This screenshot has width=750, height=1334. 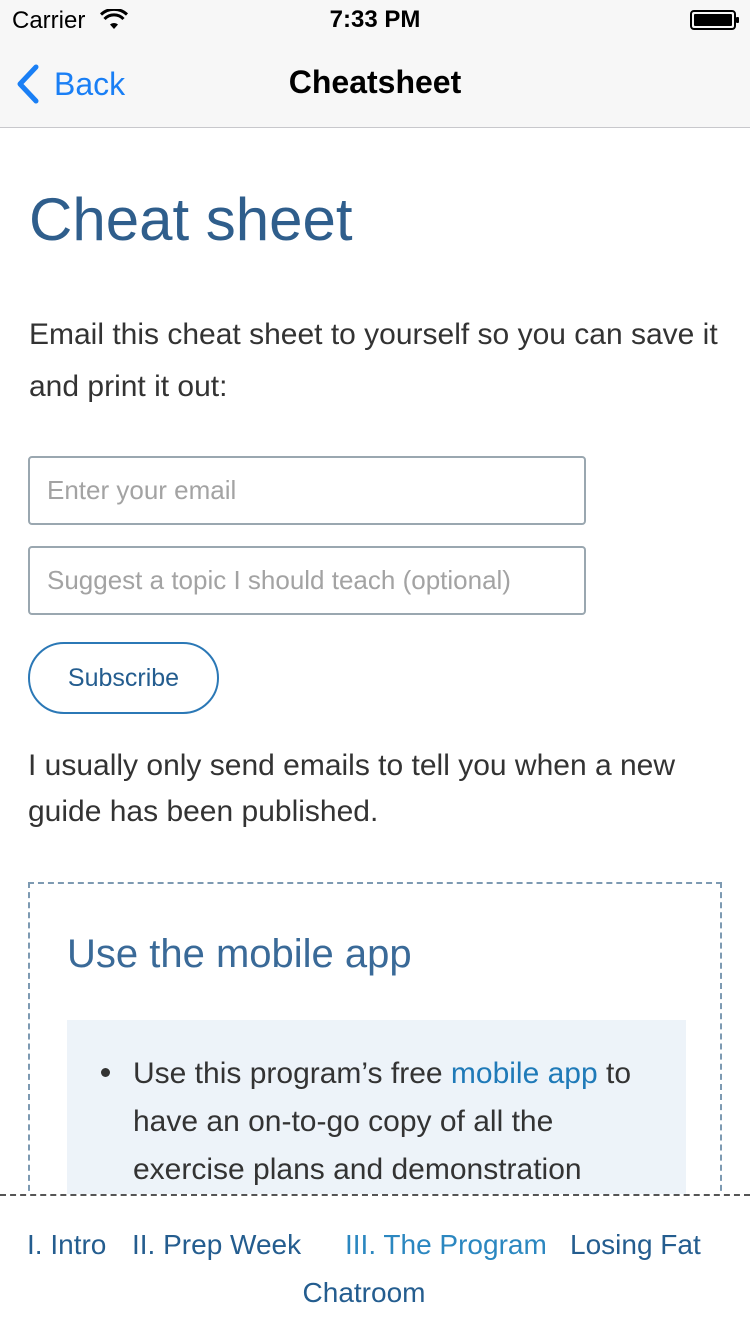 I want to click on topic-suggestion-field, so click(x=307, y=580).